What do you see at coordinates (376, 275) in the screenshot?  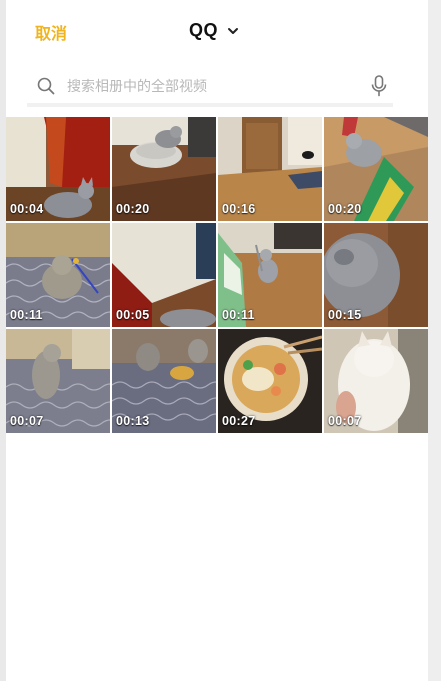 I see `video-thumbnail: 00:15` at bounding box center [376, 275].